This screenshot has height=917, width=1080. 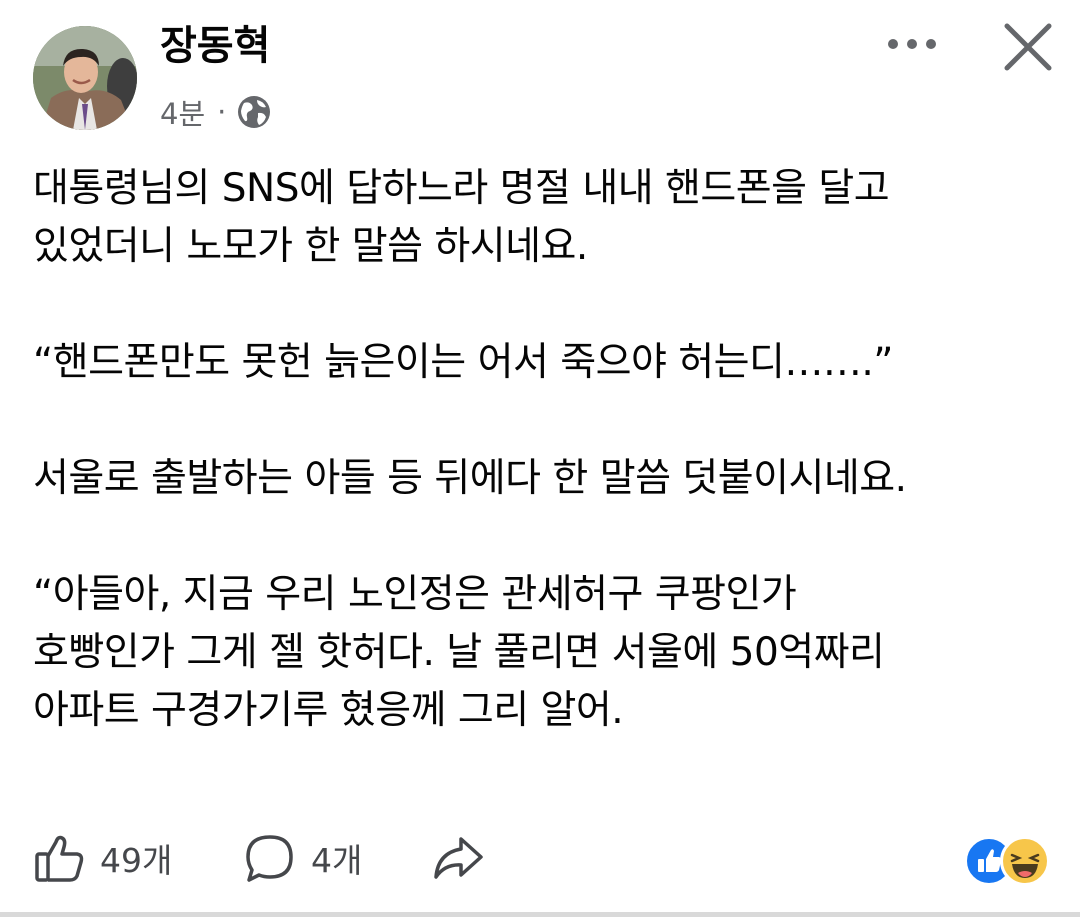 I want to click on like-count: 49개, so click(x=136, y=860).